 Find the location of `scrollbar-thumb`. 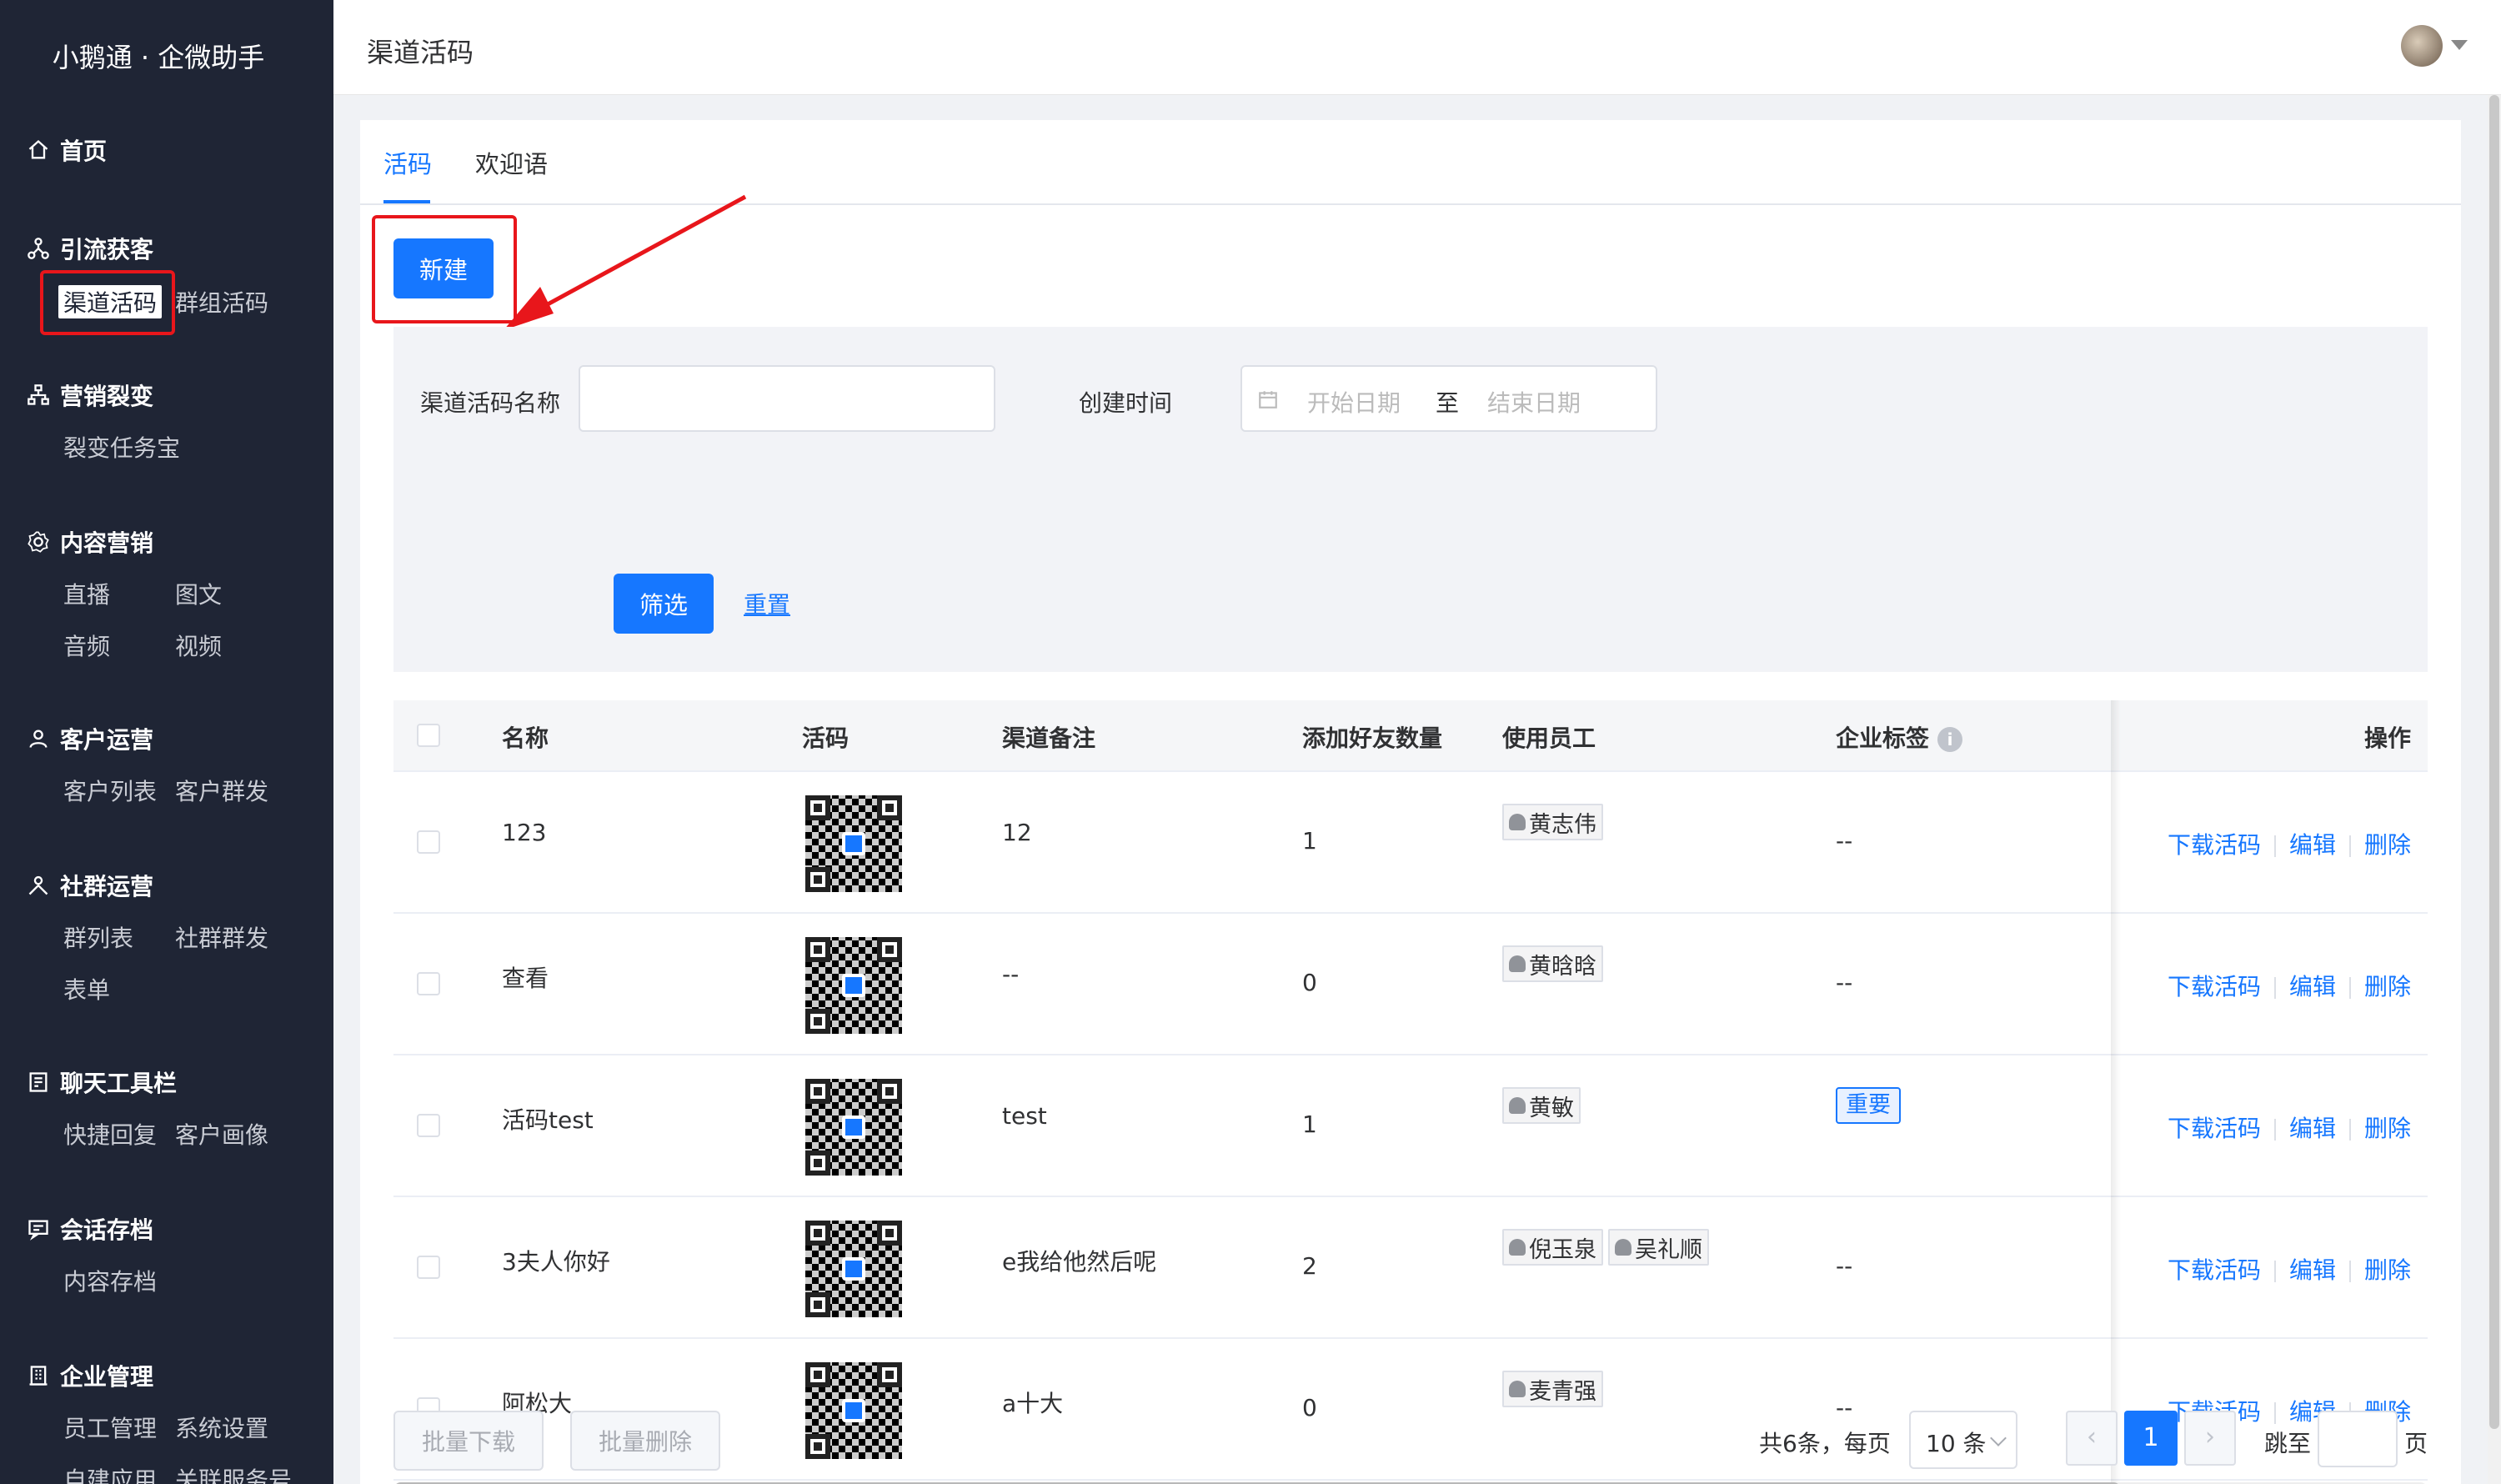

scrollbar-thumb is located at coordinates (2494, 762).